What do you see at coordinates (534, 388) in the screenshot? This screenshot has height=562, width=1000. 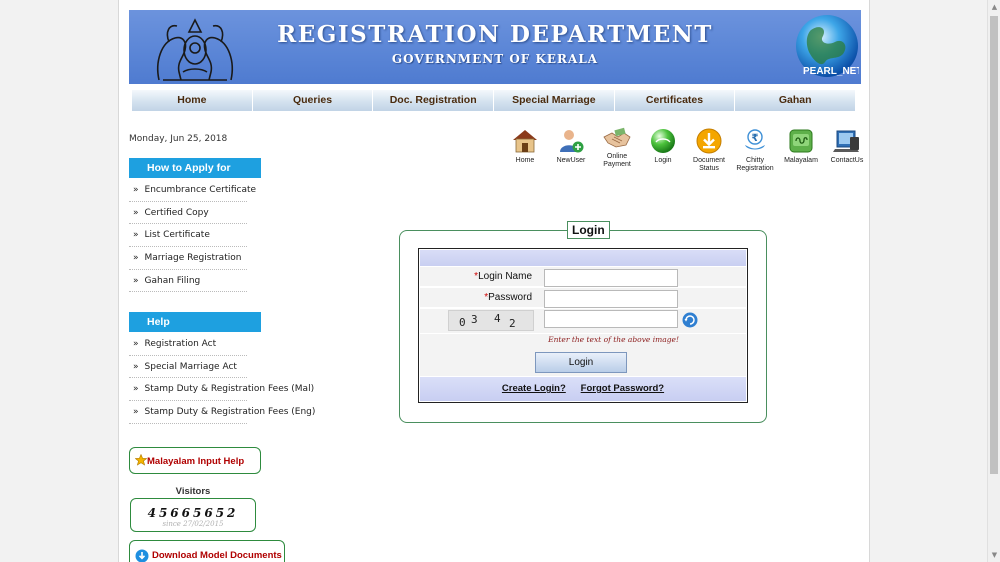 I see `create-login-link: Create Login?` at bounding box center [534, 388].